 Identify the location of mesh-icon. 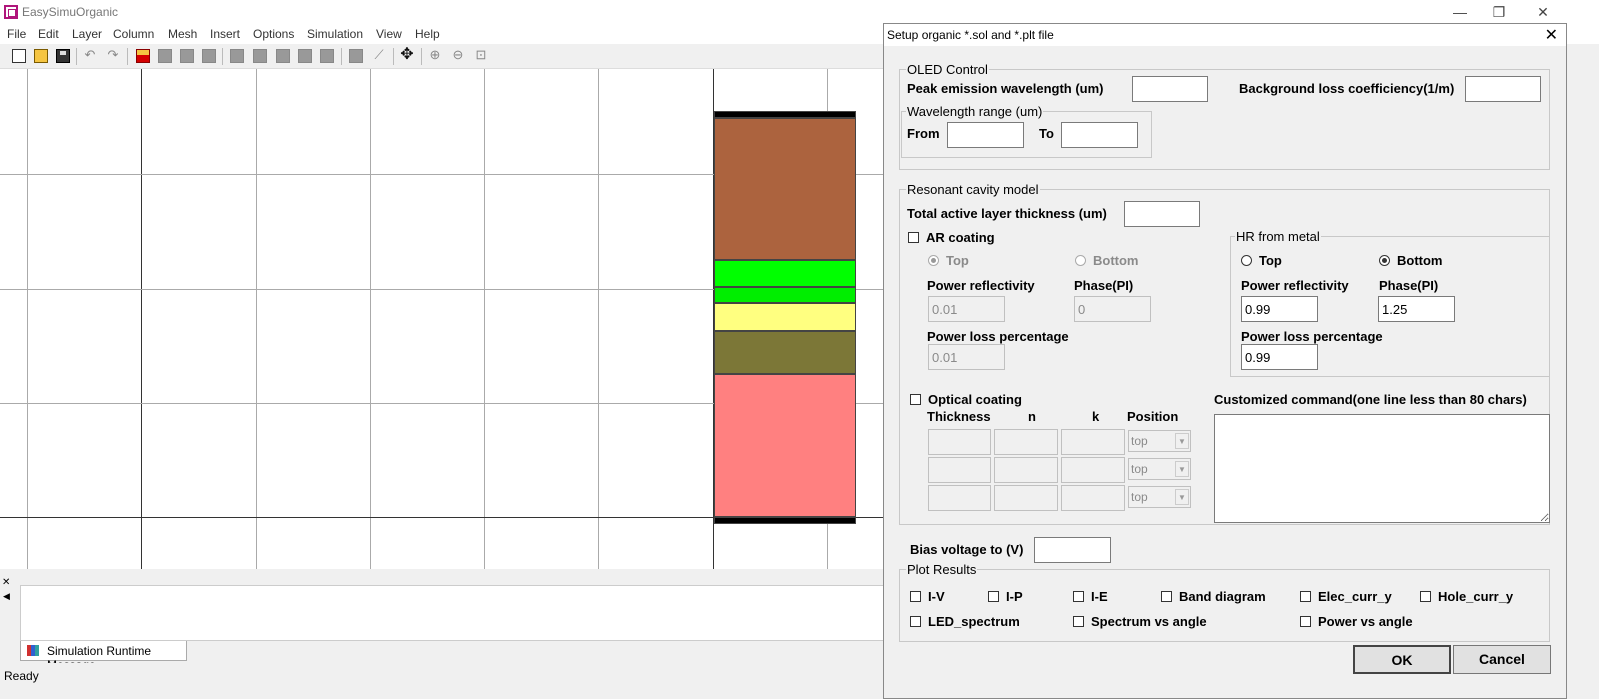
(356, 56).